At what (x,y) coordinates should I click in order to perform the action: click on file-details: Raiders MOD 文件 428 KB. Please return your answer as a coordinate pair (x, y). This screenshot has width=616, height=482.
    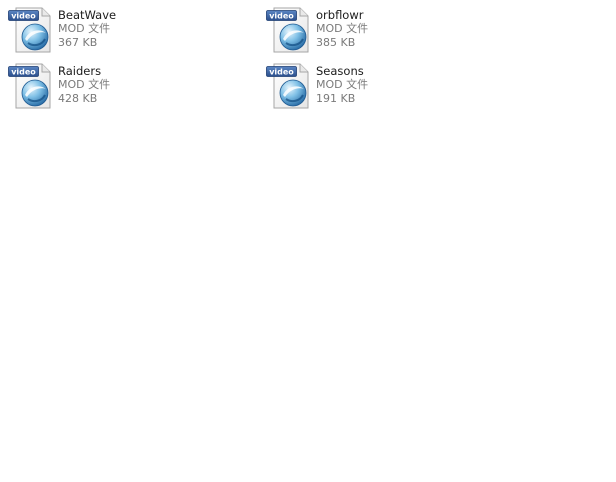
    Looking at the image, I should click on (84, 85).